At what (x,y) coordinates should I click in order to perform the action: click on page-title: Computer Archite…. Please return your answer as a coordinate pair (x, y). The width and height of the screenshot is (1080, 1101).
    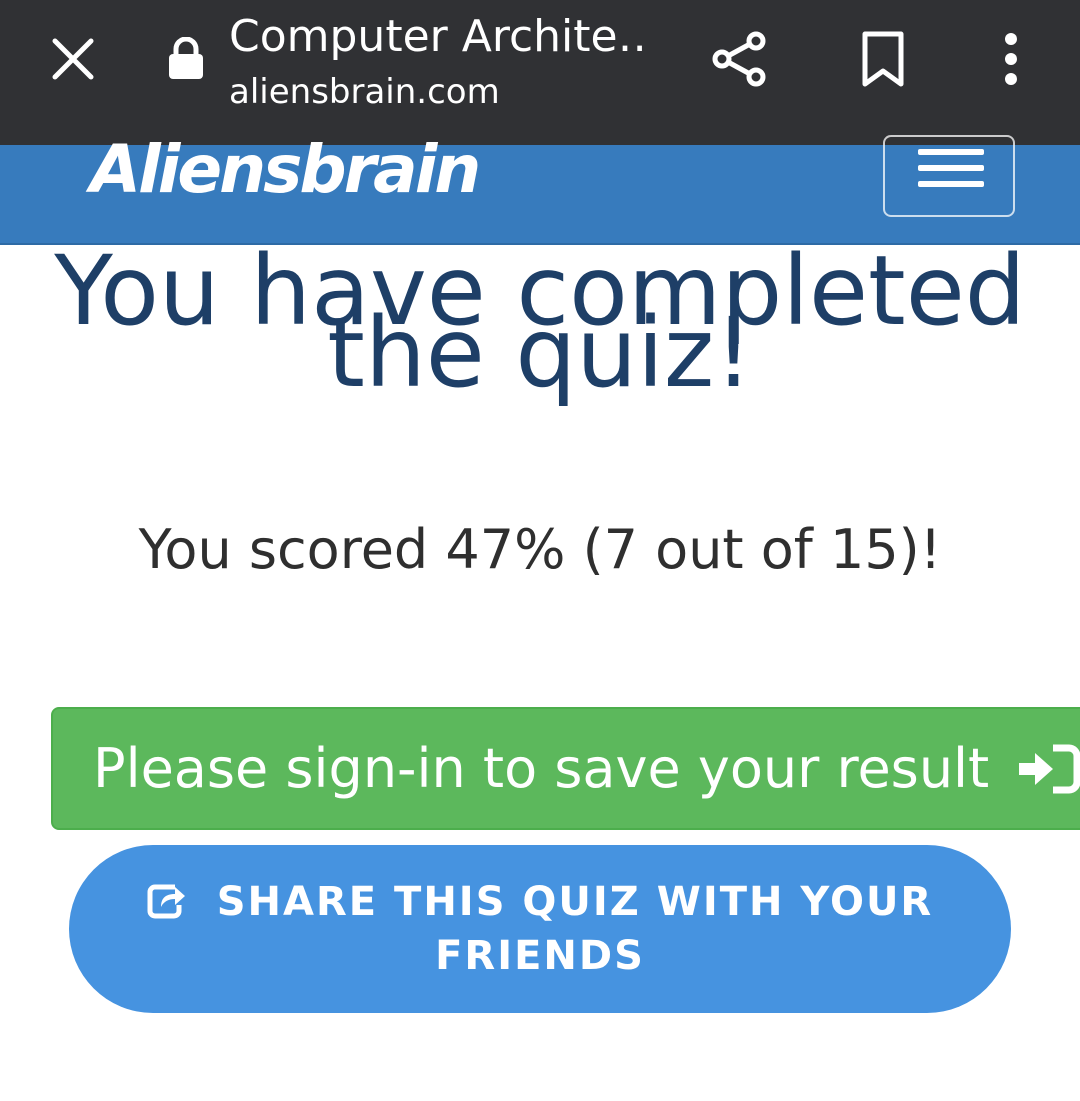
    Looking at the image, I should click on (439, 36).